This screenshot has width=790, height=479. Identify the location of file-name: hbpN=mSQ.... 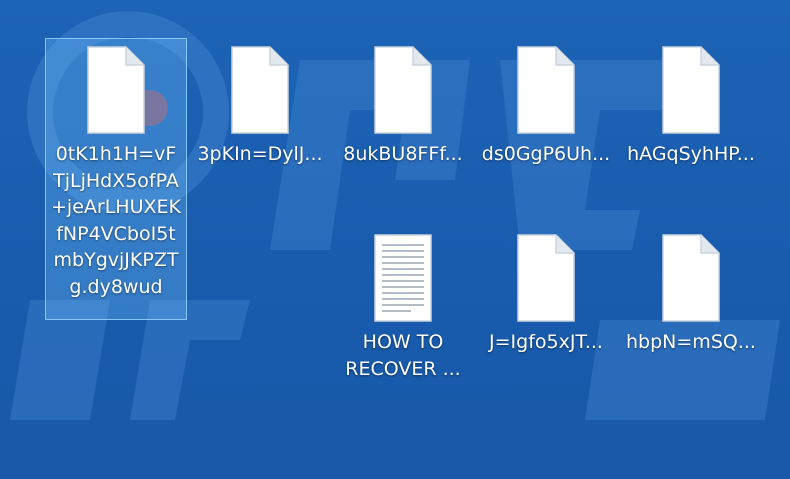
(691, 342).